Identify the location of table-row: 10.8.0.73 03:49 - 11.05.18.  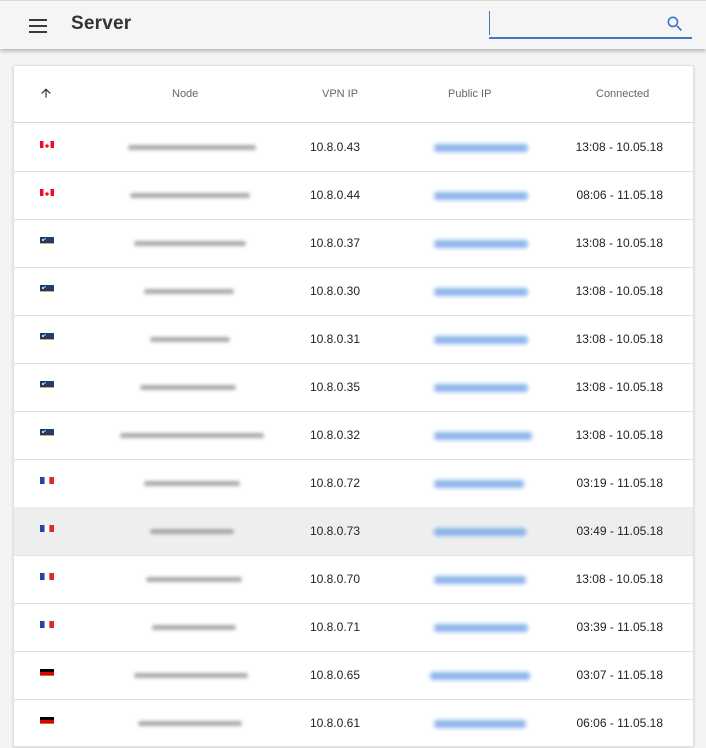
(353, 531).